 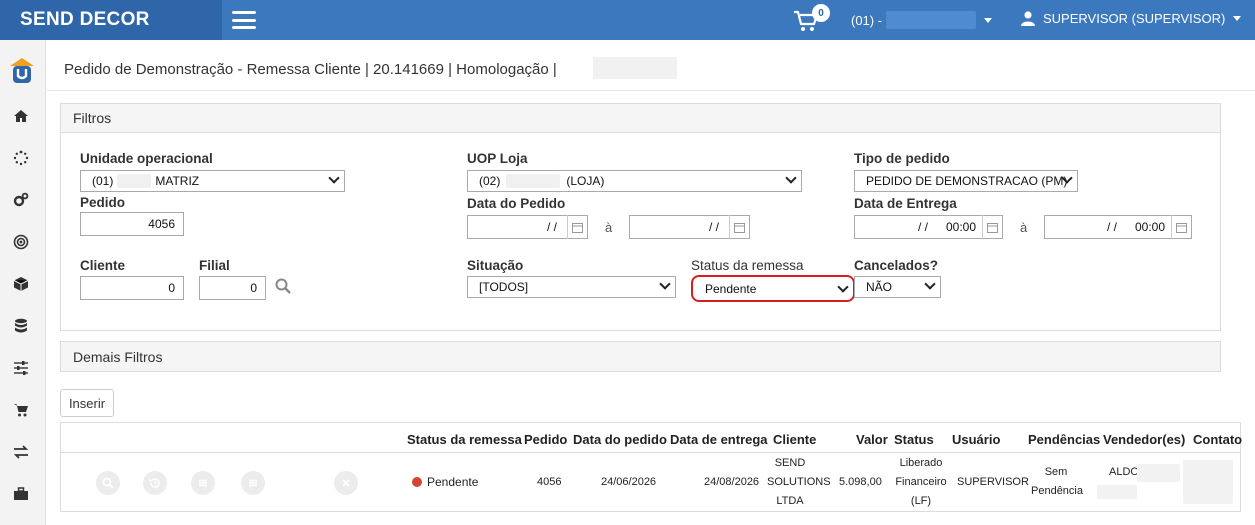 I want to click on briefcase-icon, so click(x=21, y=494).